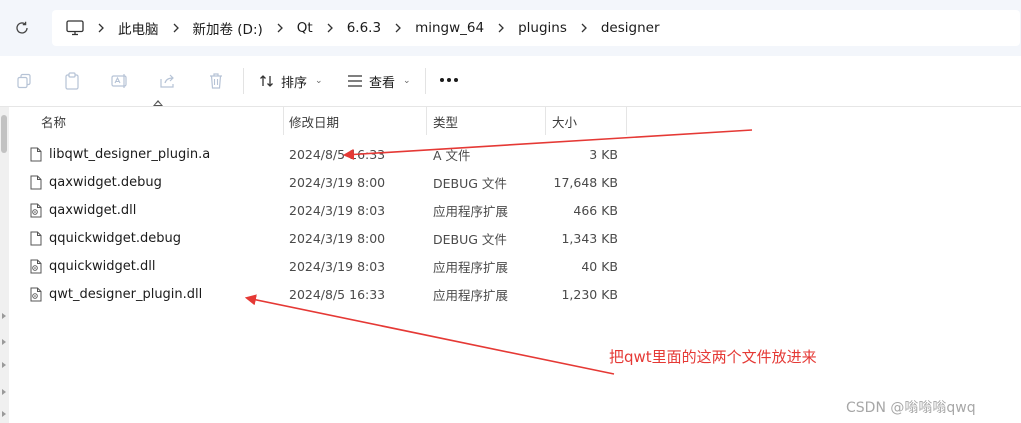  Describe the element at coordinates (547, 145) in the screenshot. I see `annotation-arrow-top` at that location.